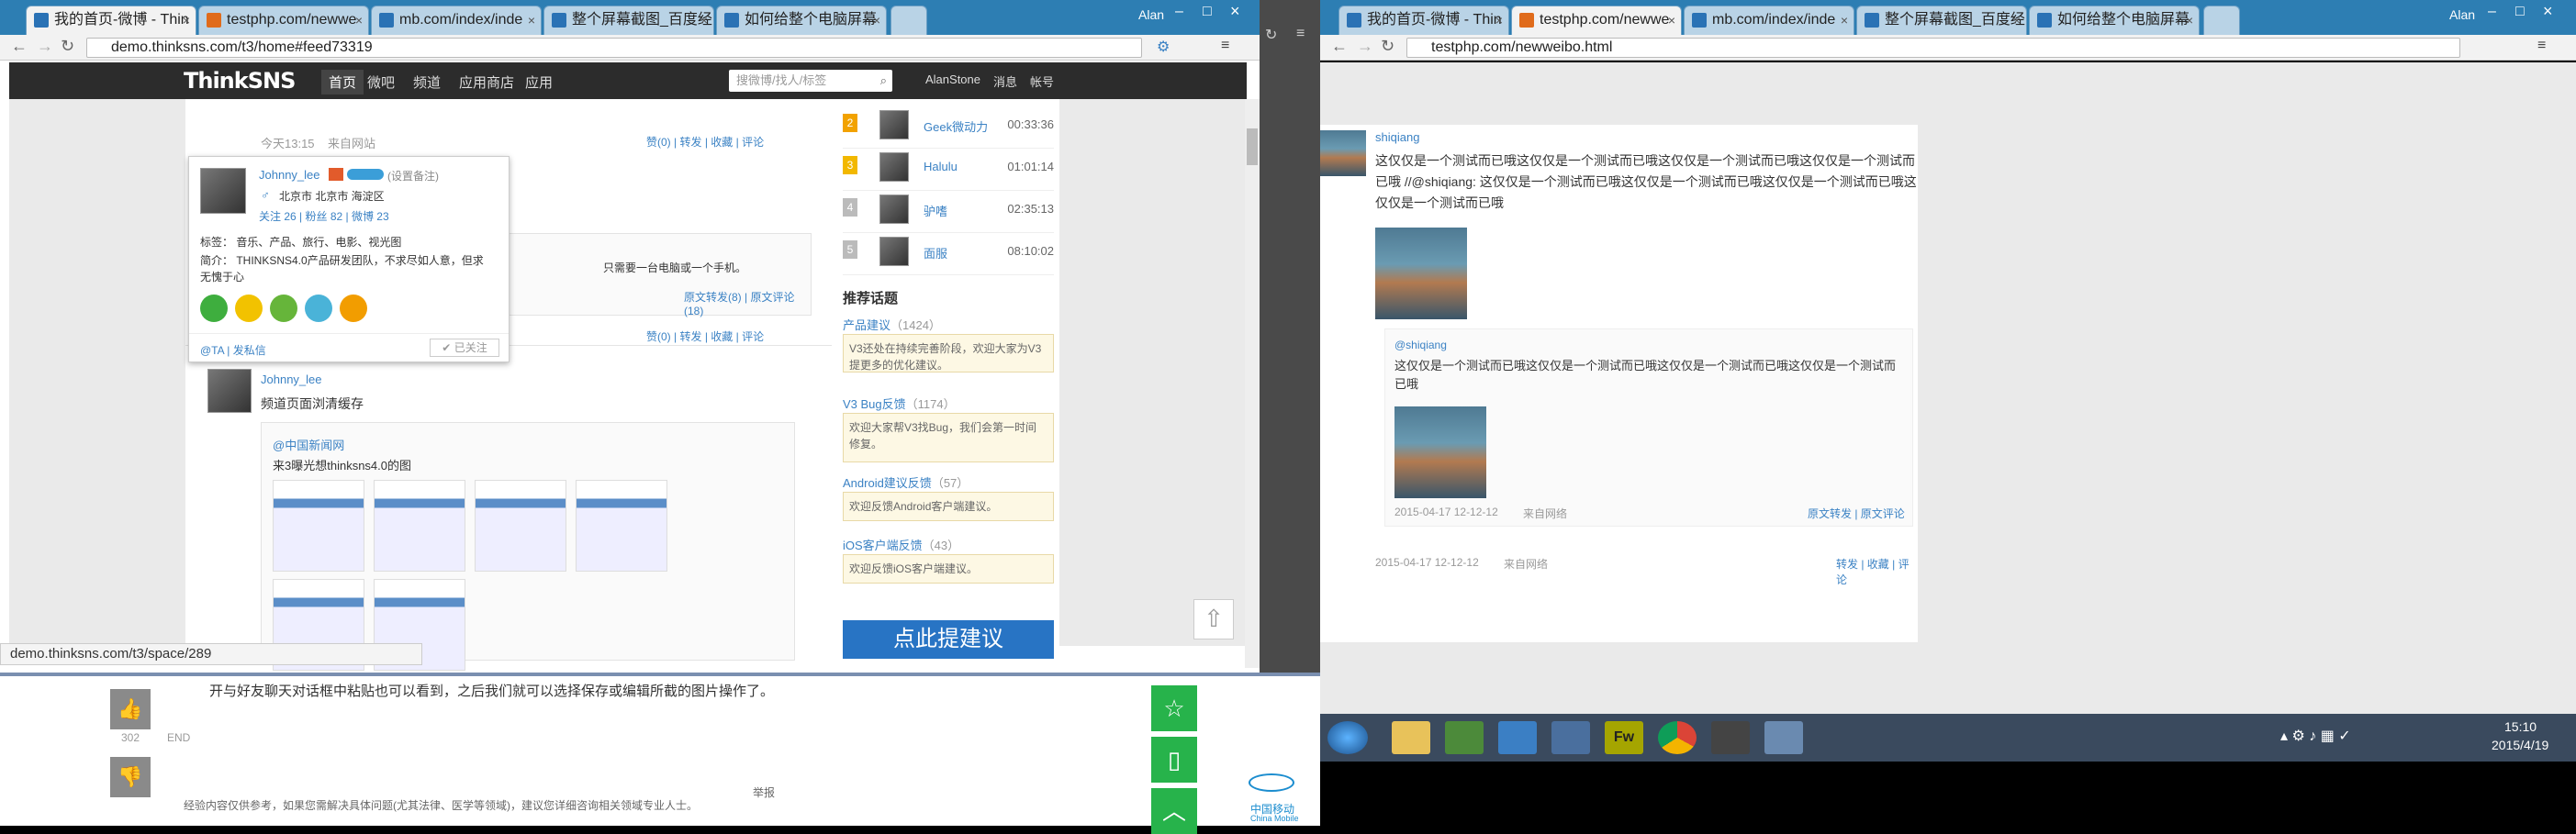  What do you see at coordinates (223, 191) in the screenshot?
I see `card-avatar` at bounding box center [223, 191].